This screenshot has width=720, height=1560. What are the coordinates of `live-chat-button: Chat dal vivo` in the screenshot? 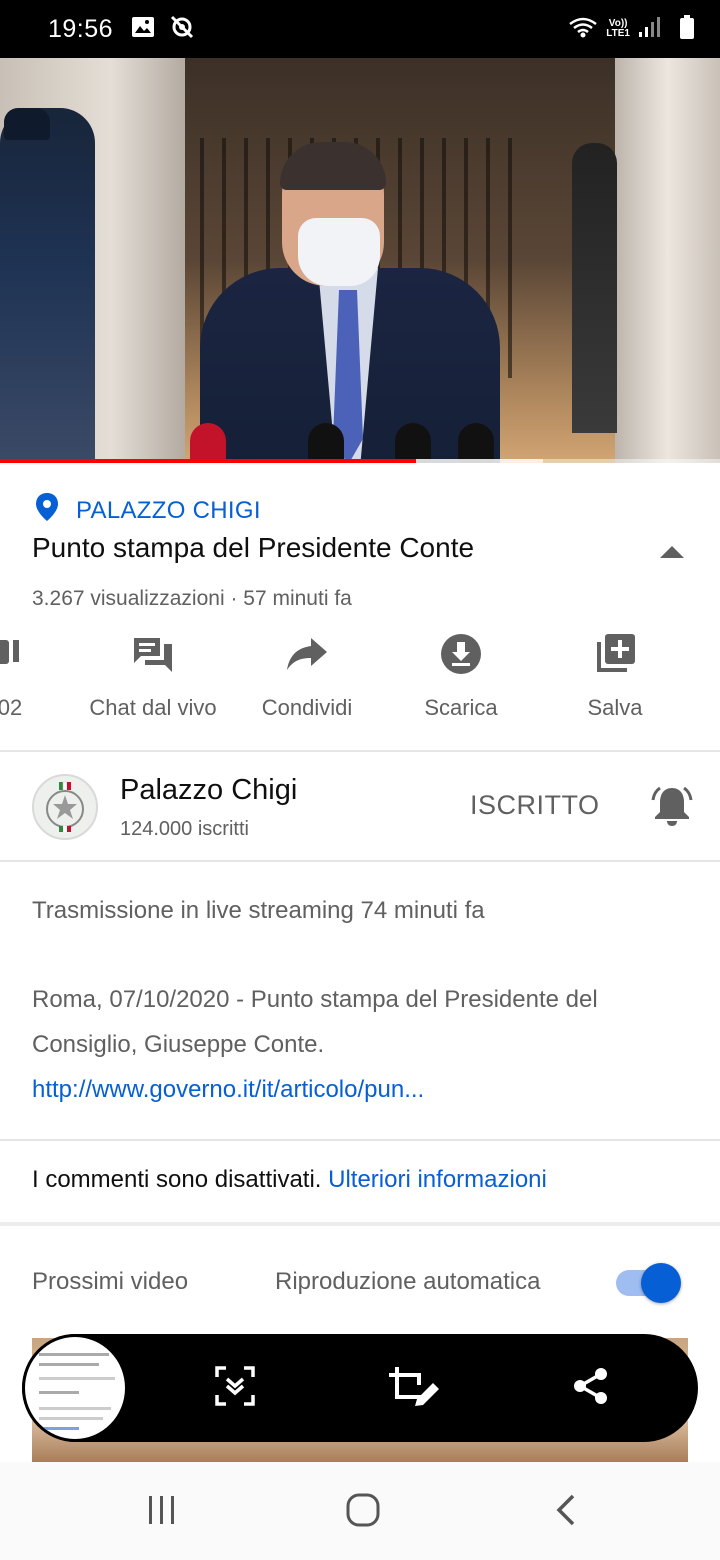 It's located at (153, 676).